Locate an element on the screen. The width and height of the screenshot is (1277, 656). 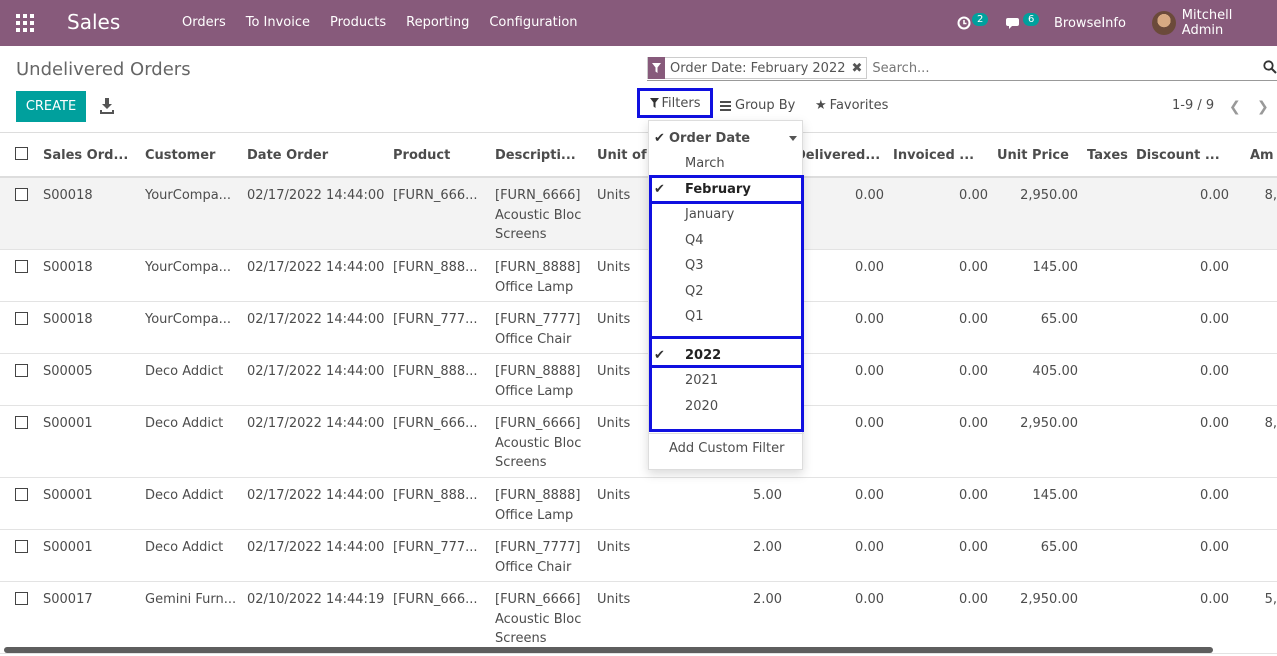
favorites-button: ★ Favorites is located at coordinates (851, 105).